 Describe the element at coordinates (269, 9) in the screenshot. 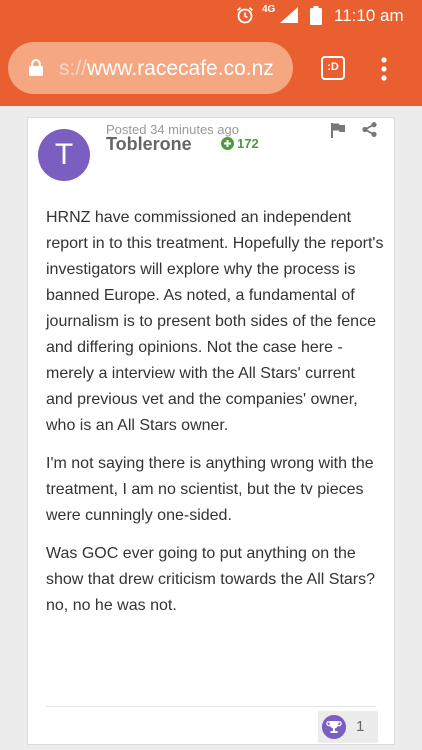

I see `network-type: 4G` at that location.